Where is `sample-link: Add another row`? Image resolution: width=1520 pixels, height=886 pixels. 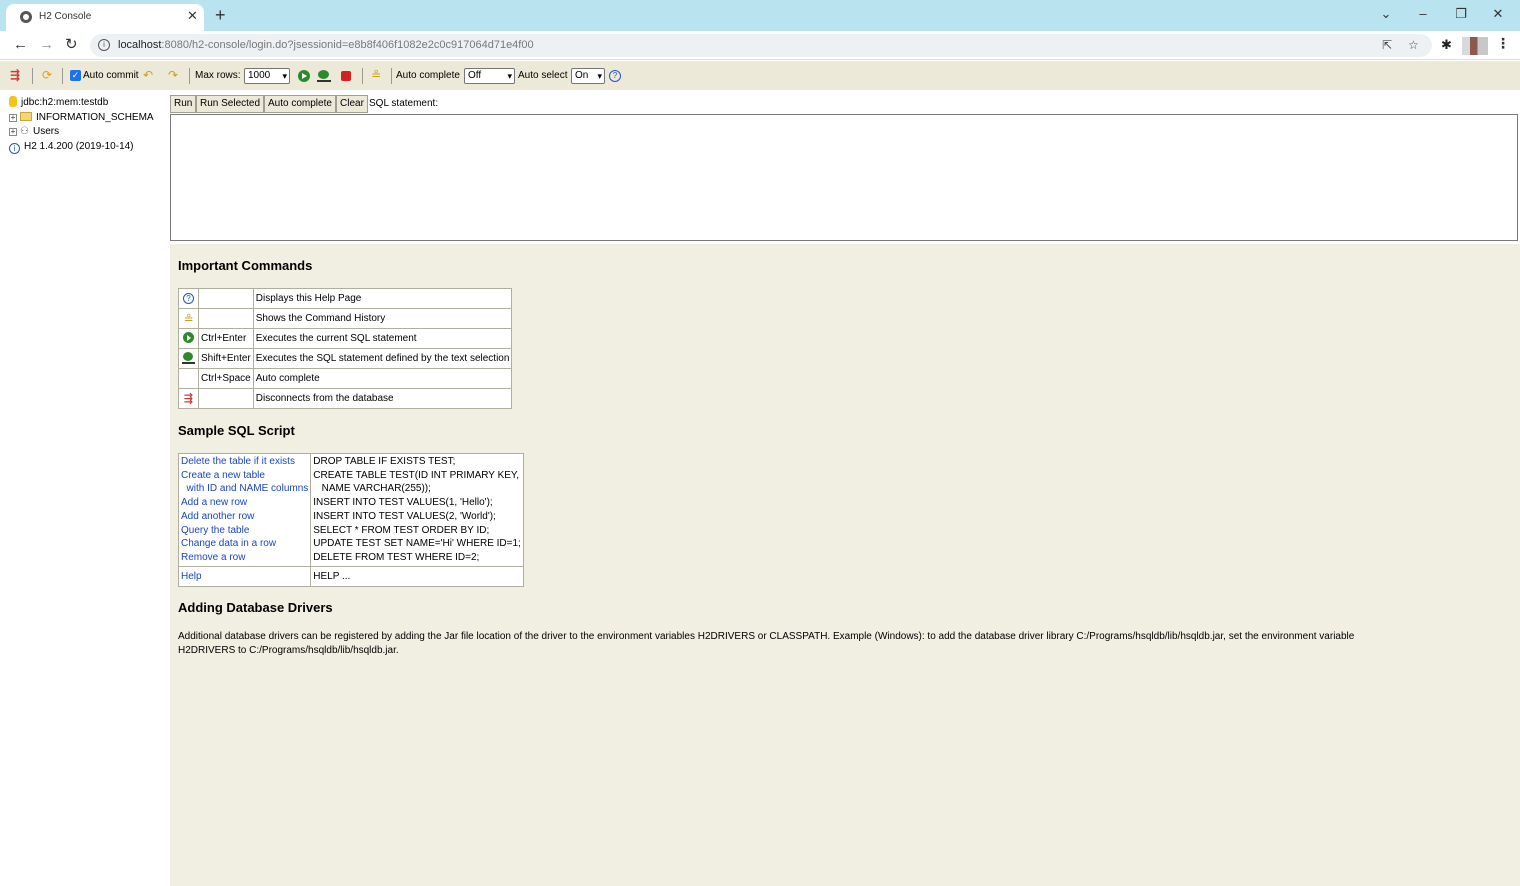 sample-link: Add another row is located at coordinates (244, 517).